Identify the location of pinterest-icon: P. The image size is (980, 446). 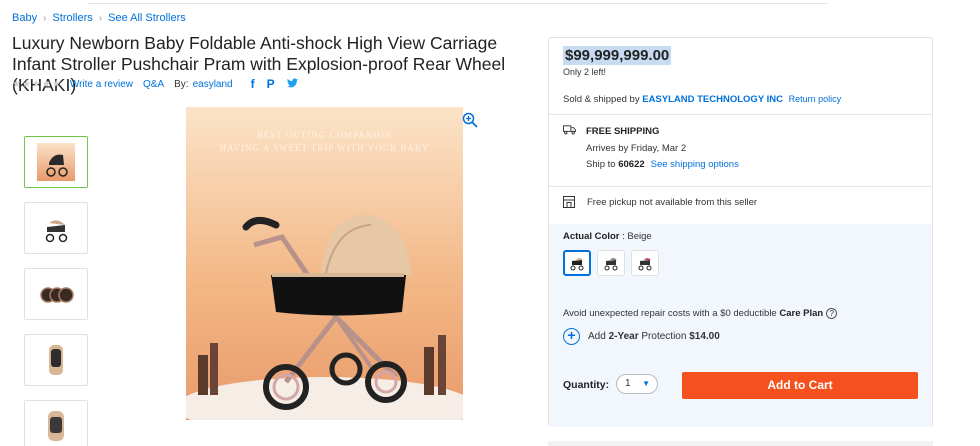
(271, 84).